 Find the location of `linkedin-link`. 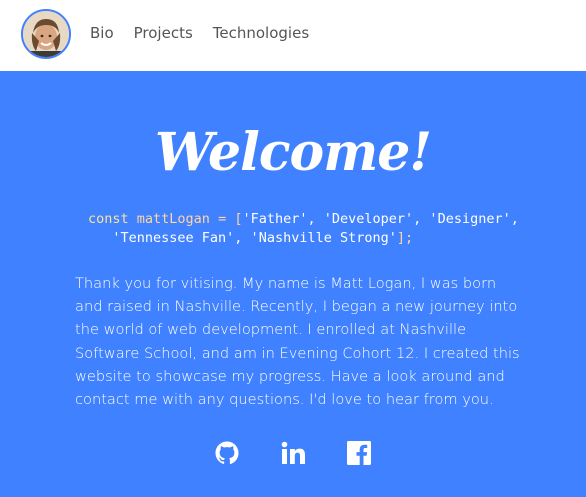

linkedin-link is located at coordinates (293, 453).